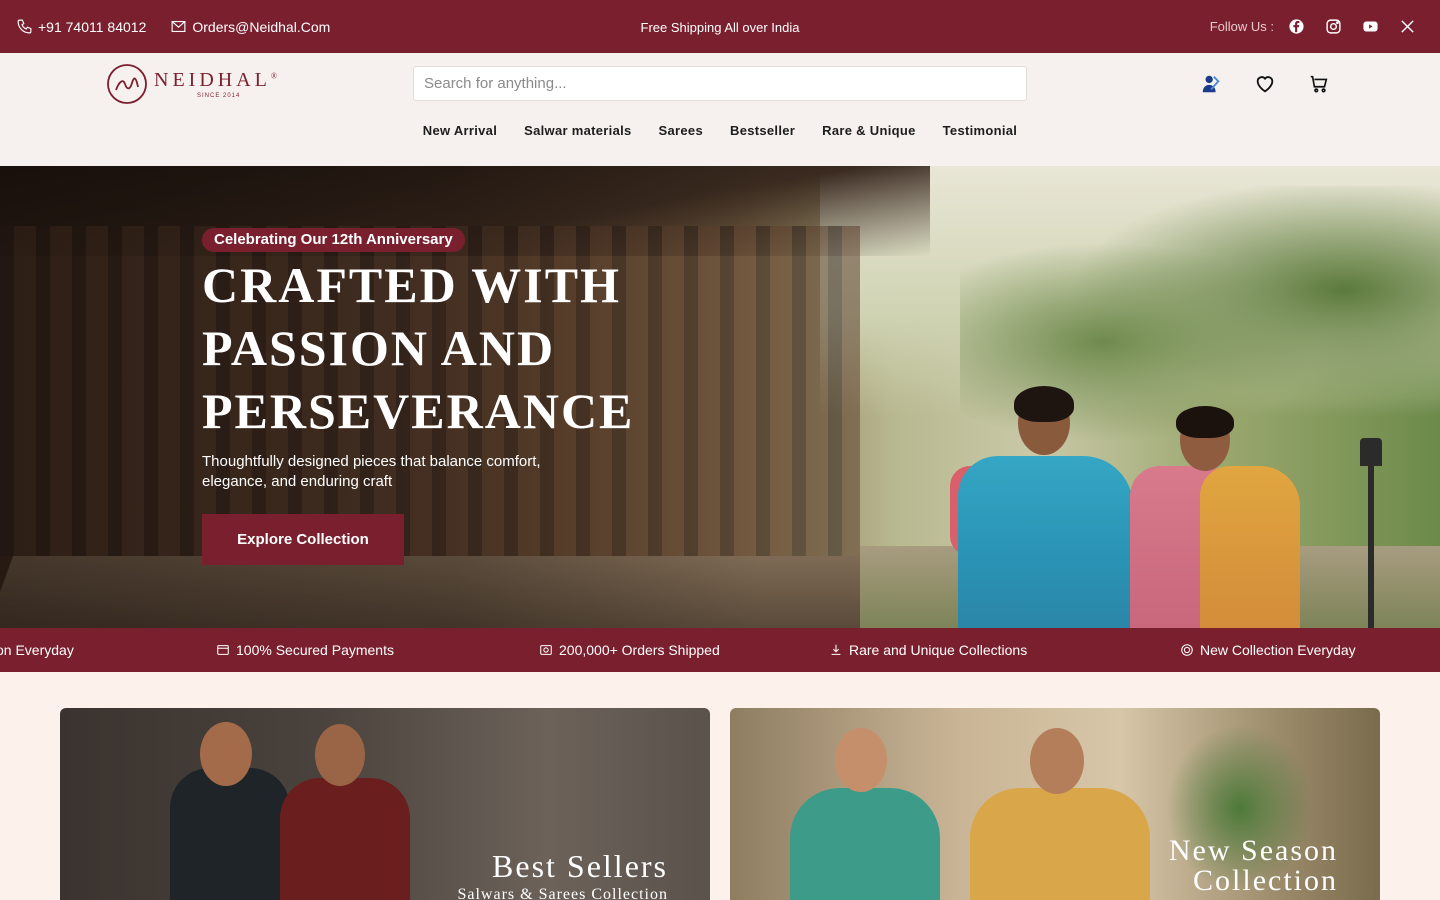  What do you see at coordinates (546, 650) in the screenshot?
I see `orders-shipped-icon` at bounding box center [546, 650].